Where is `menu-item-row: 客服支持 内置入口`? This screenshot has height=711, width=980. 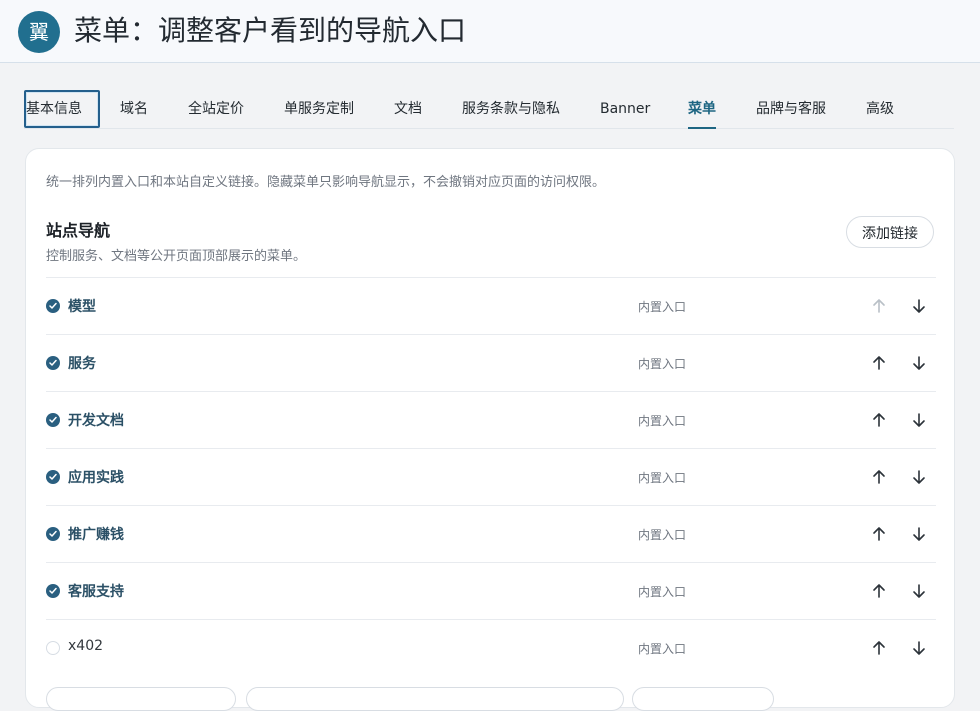 menu-item-row: 客服支持 内置入口 is located at coordinates (491, 590).